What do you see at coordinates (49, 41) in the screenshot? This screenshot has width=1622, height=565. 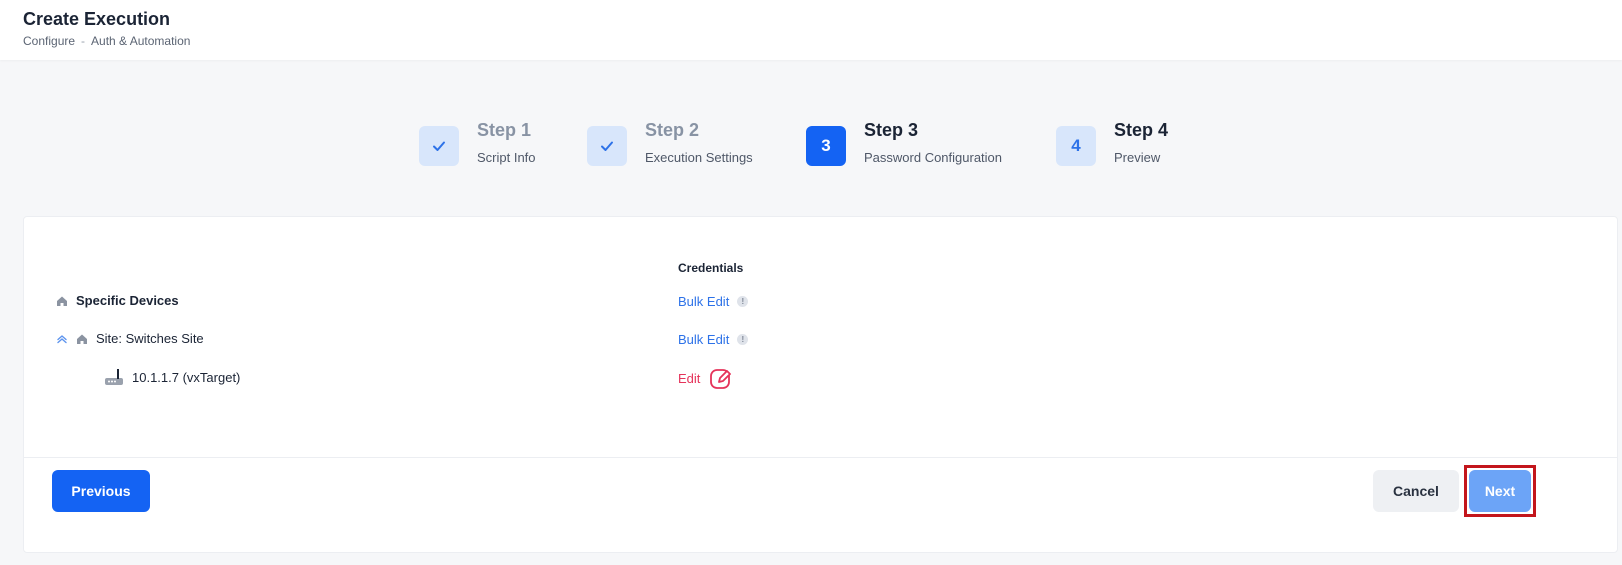 I see `breadcrumb-item-configure: Configure` at bounding box center [49, 41].